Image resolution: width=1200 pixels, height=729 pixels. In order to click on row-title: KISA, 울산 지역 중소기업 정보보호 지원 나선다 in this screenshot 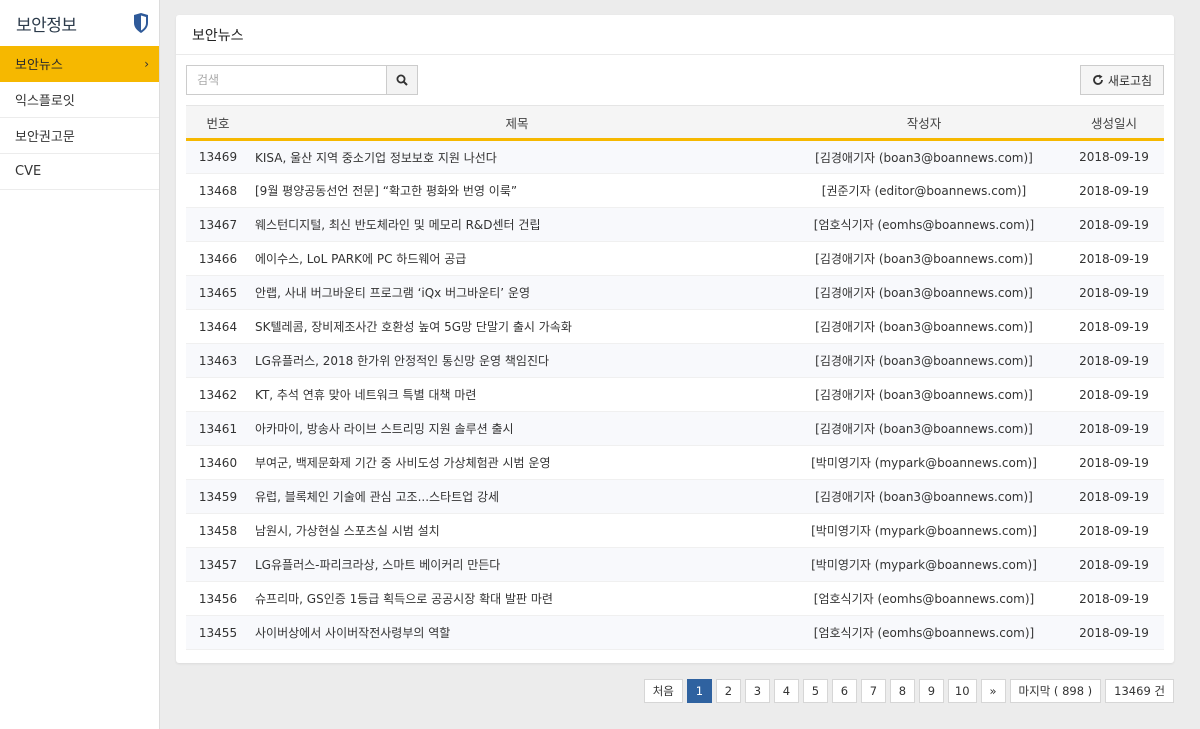, I will do `click(517, 156)`.